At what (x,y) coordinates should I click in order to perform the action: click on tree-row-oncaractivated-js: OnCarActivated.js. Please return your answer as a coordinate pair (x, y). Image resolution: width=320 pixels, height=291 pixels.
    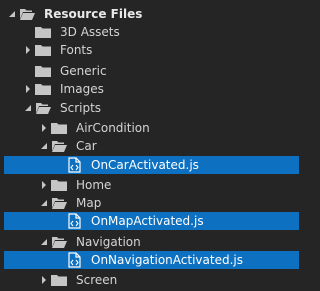
    Looking at the image, I should click on (151, 165).